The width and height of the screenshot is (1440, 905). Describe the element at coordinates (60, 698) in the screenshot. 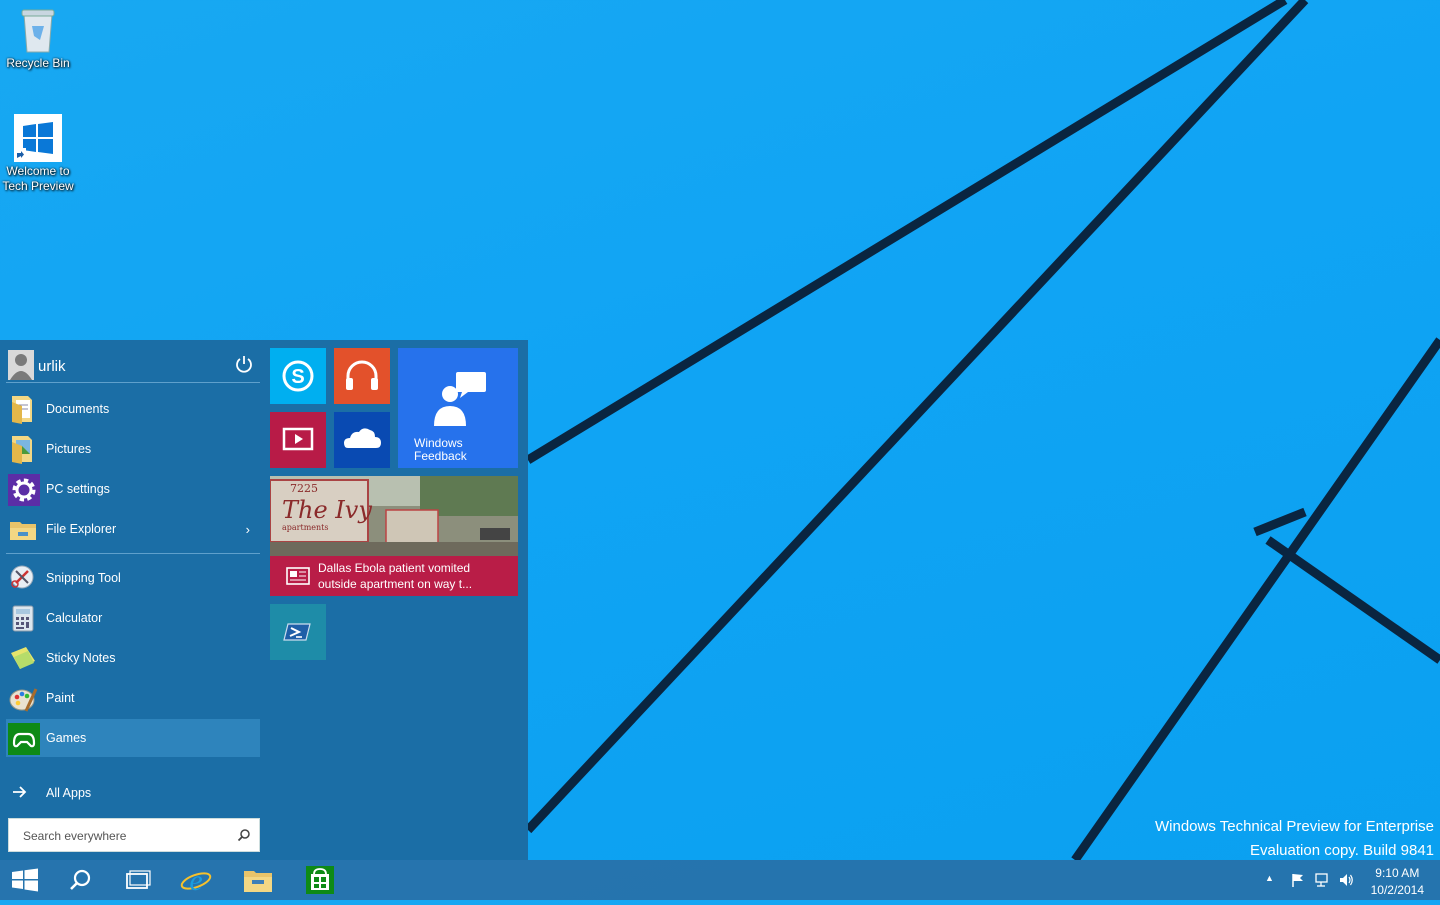

I see `app-label: Paint` at that location.